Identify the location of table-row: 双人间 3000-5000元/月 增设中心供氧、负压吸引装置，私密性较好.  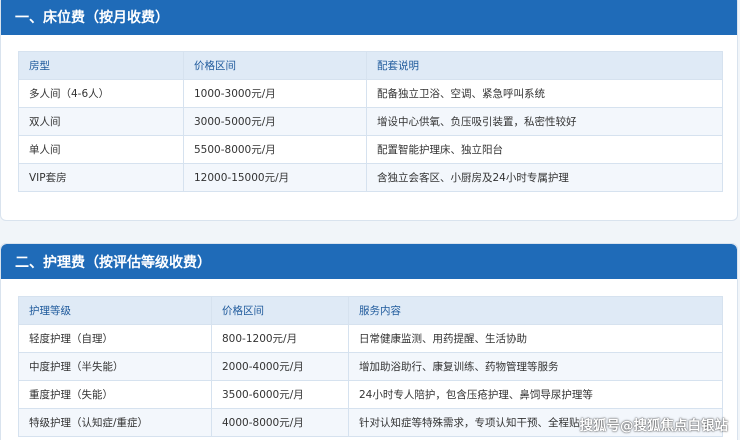
(370, 121).